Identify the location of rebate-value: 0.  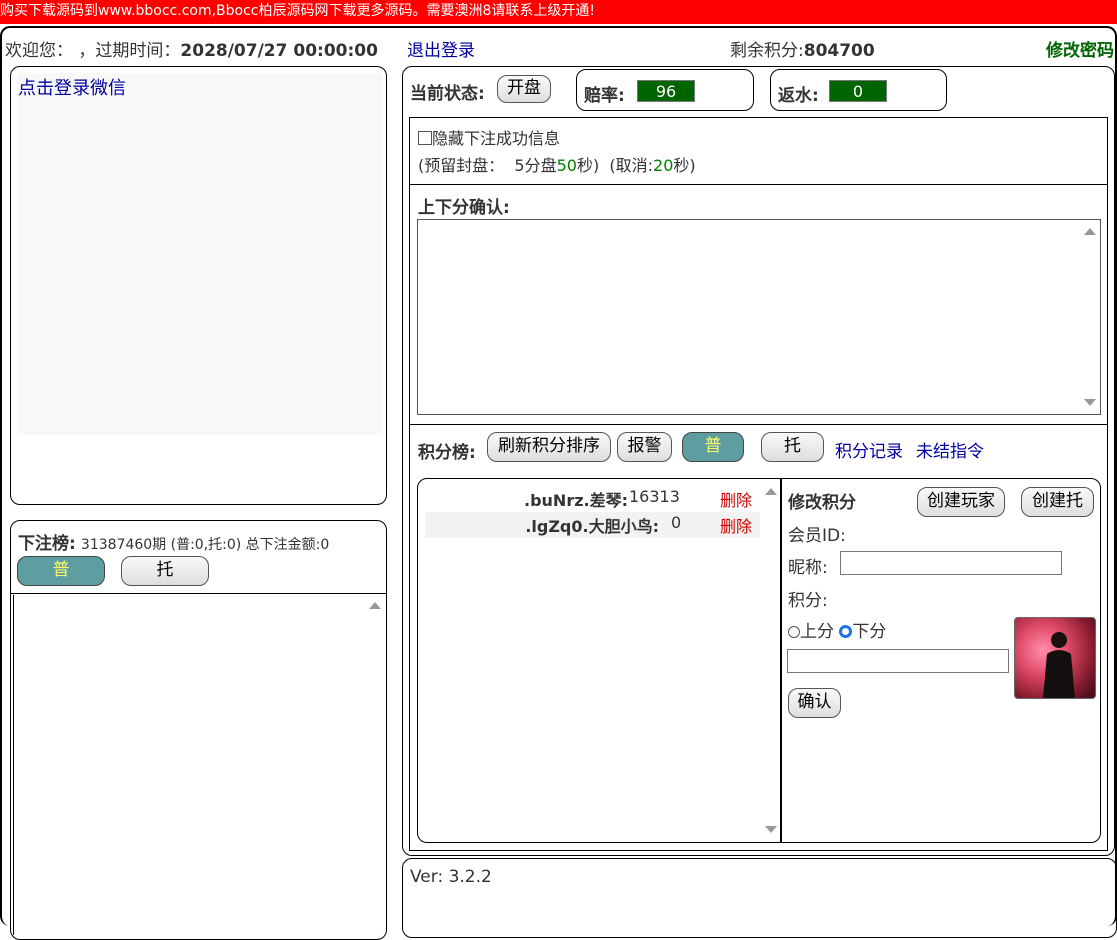
(858, 91).